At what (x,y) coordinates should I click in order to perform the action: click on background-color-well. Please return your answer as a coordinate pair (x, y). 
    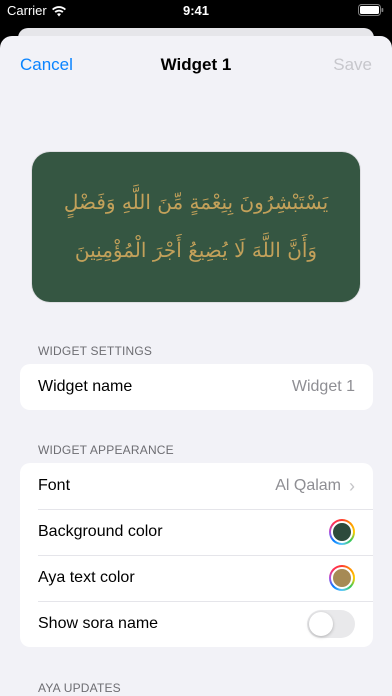
    Looking at the image, I should click on (342, 532).